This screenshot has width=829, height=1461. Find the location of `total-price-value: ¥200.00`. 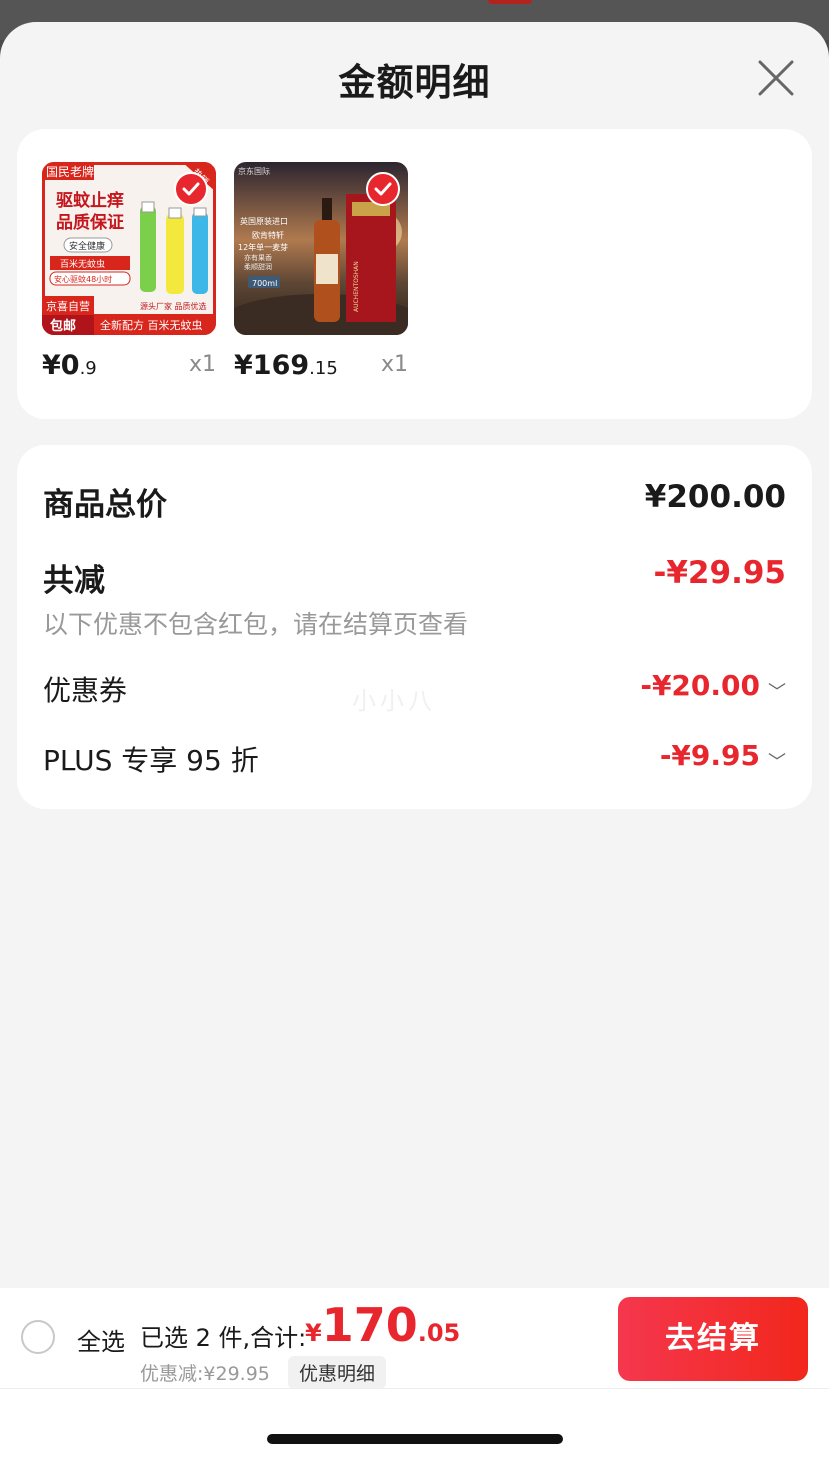

total-price-value: ¥200.00 is located at coordinates (715, 497).